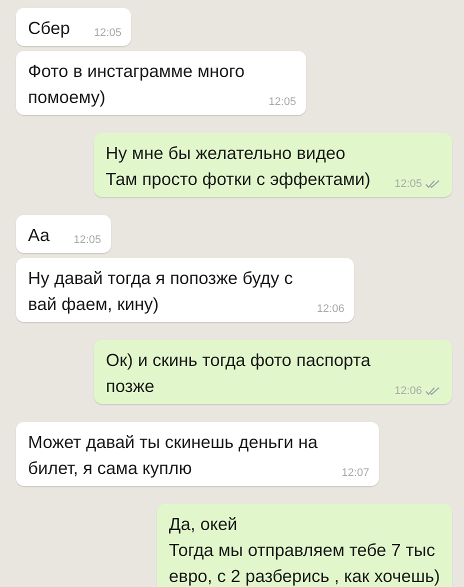  What do you see at coordinates (160, 291) in the screenshot?
I see `message-text: Ну давай тогда я попозже буду с вай фаем, кину)` at bounding box center [160, 291].